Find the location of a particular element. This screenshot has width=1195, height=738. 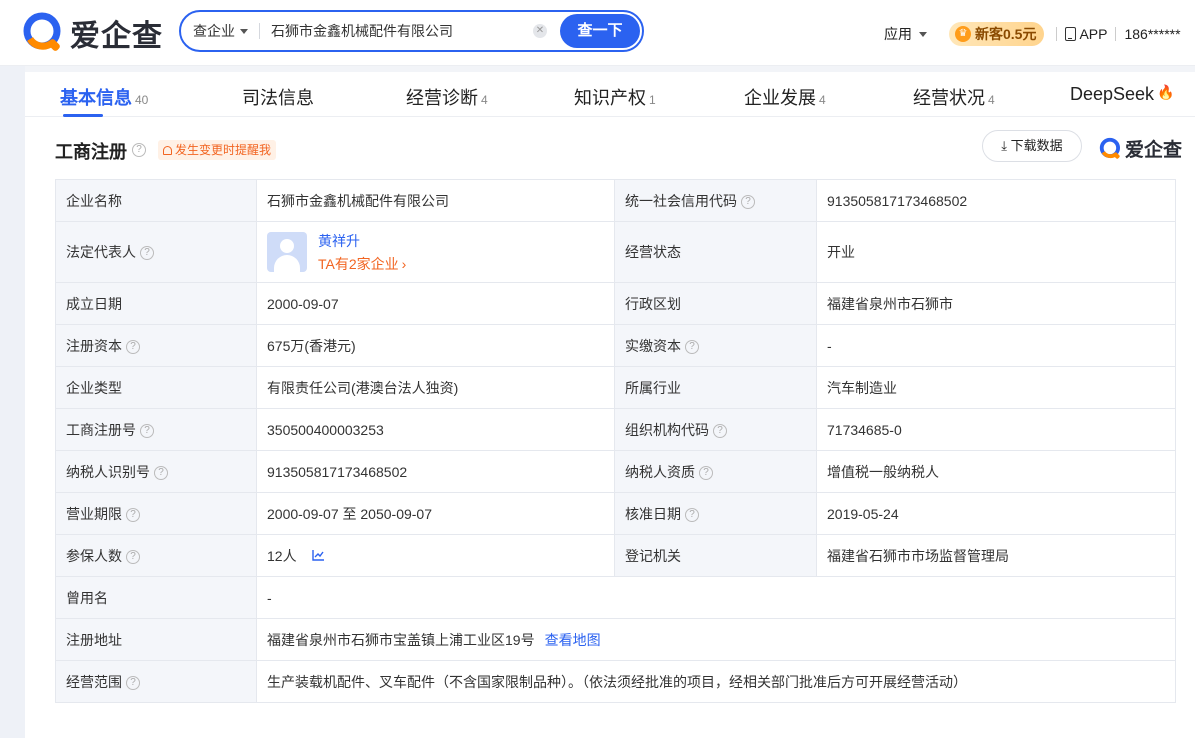

phone-icon is located at coordinates (1071, 34).